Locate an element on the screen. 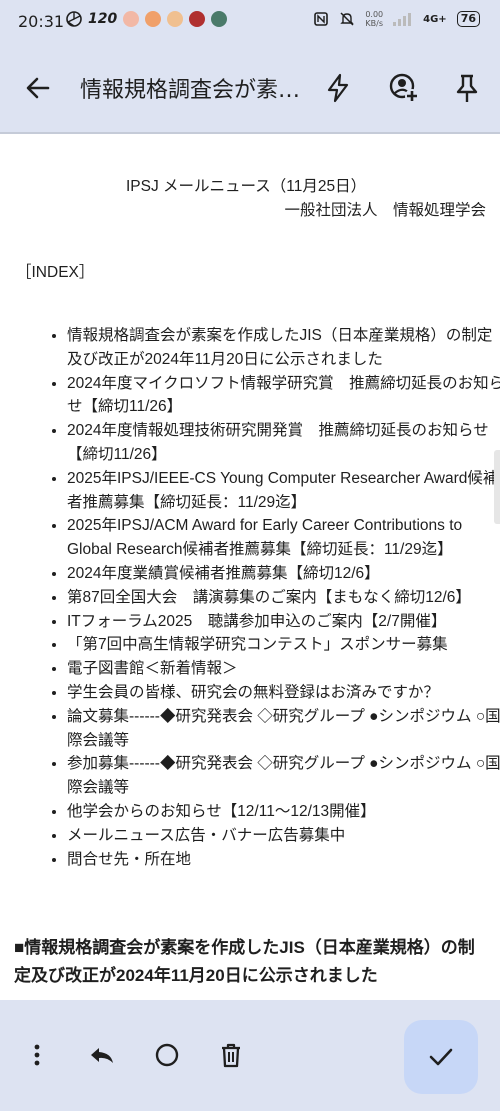 The image size is (500, 1111). arrow-left-icon is located at coordinates (38, 88).